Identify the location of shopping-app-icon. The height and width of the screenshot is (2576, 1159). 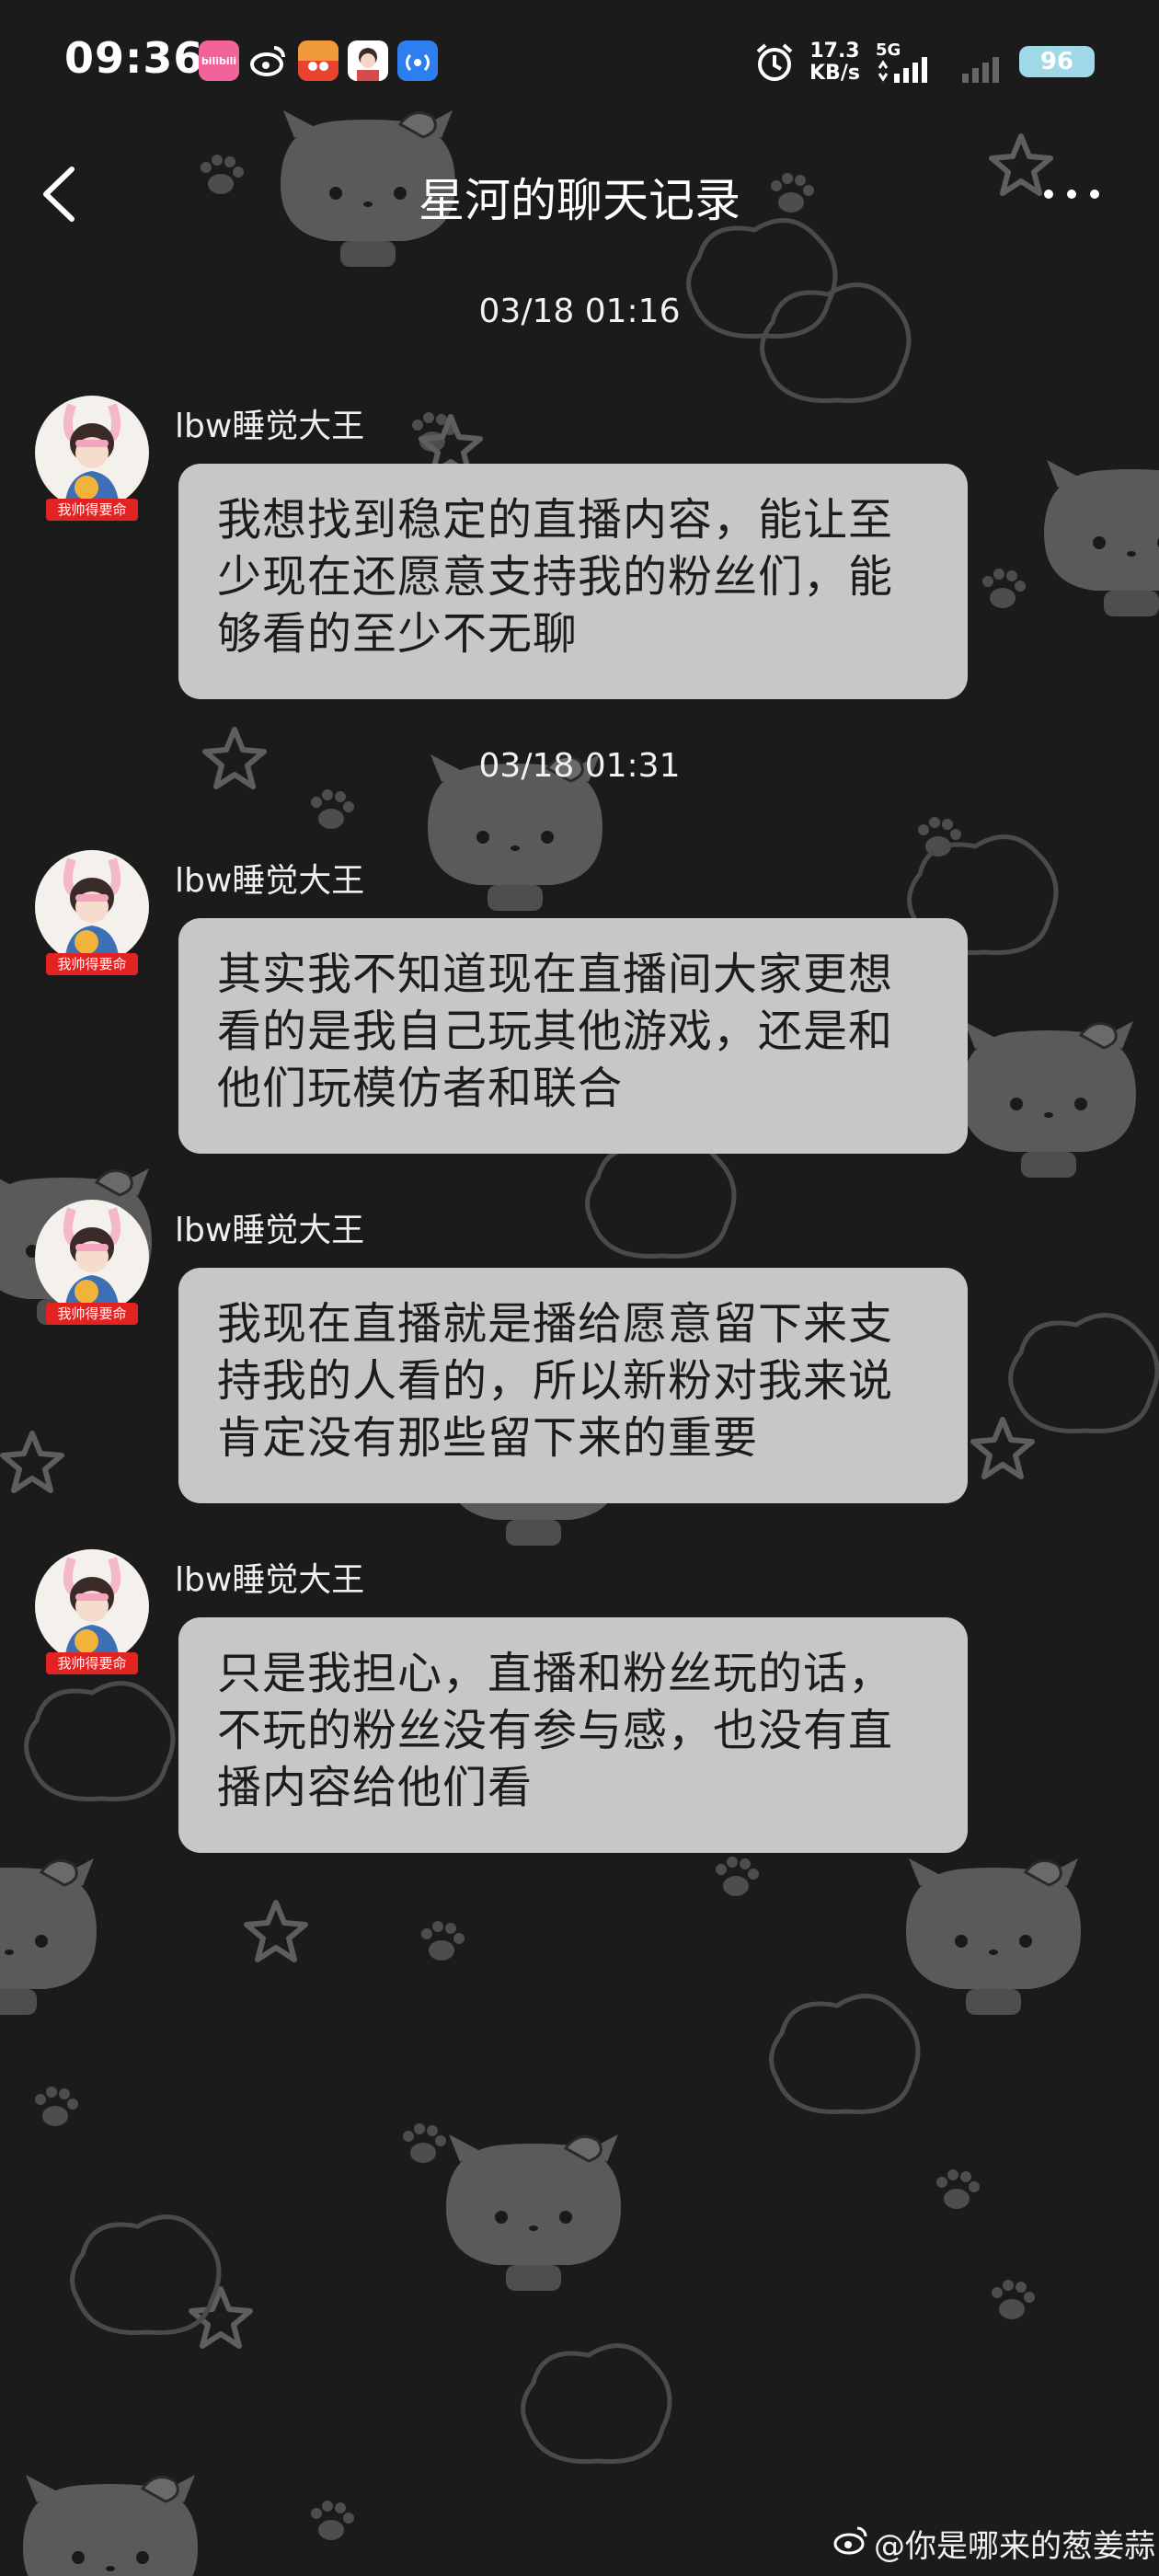
(318, 60).